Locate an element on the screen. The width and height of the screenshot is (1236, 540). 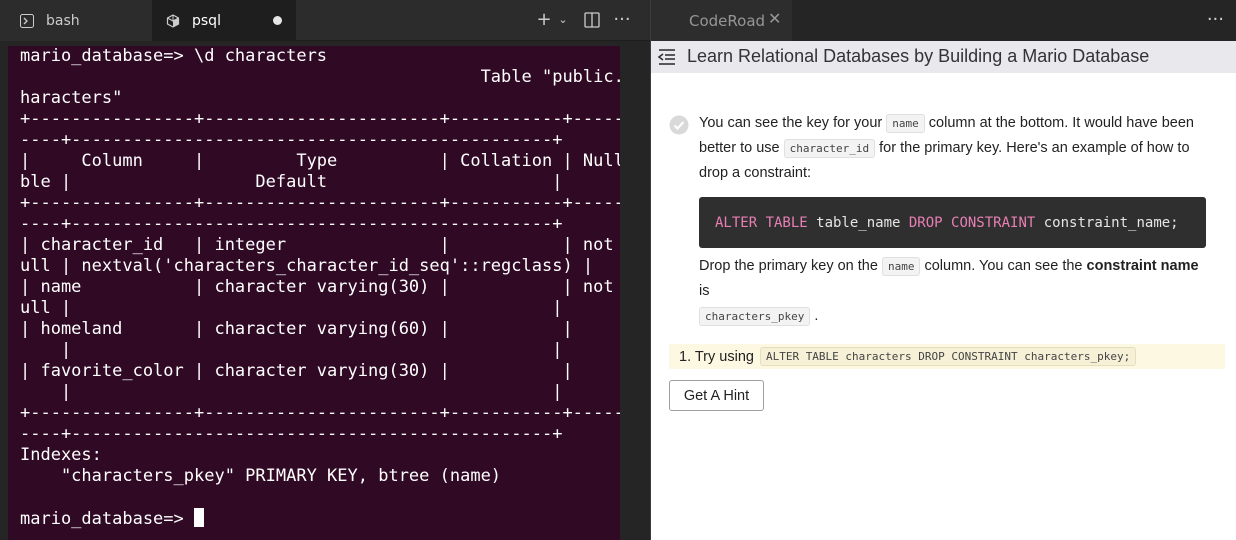
unsaved-dot-icon is located at coordinates (277, 20).